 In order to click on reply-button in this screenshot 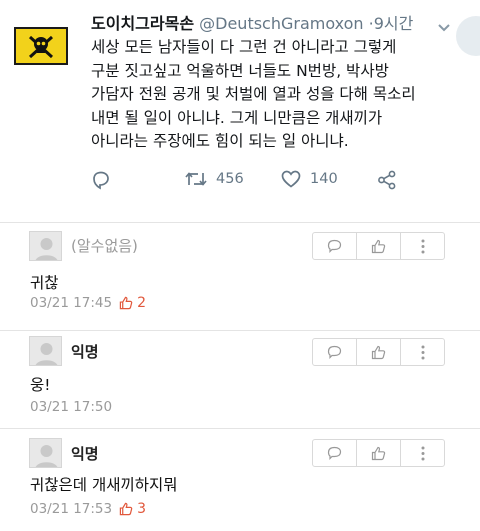, I will do `click(101, 180)`.